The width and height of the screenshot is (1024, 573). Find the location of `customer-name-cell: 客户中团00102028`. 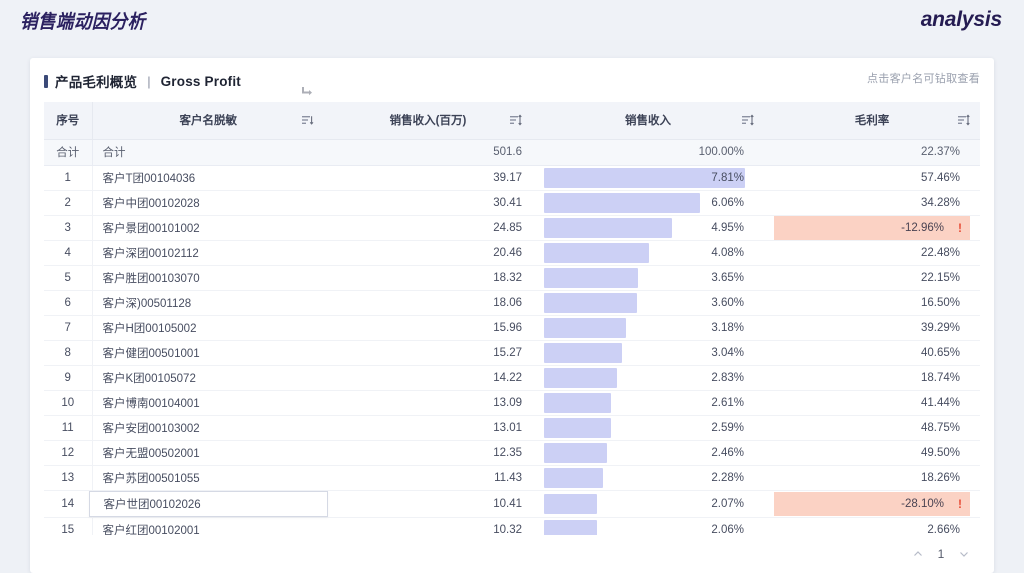

customer-name-cell: 客户中团00102028 is located at coordinates (208, 203).